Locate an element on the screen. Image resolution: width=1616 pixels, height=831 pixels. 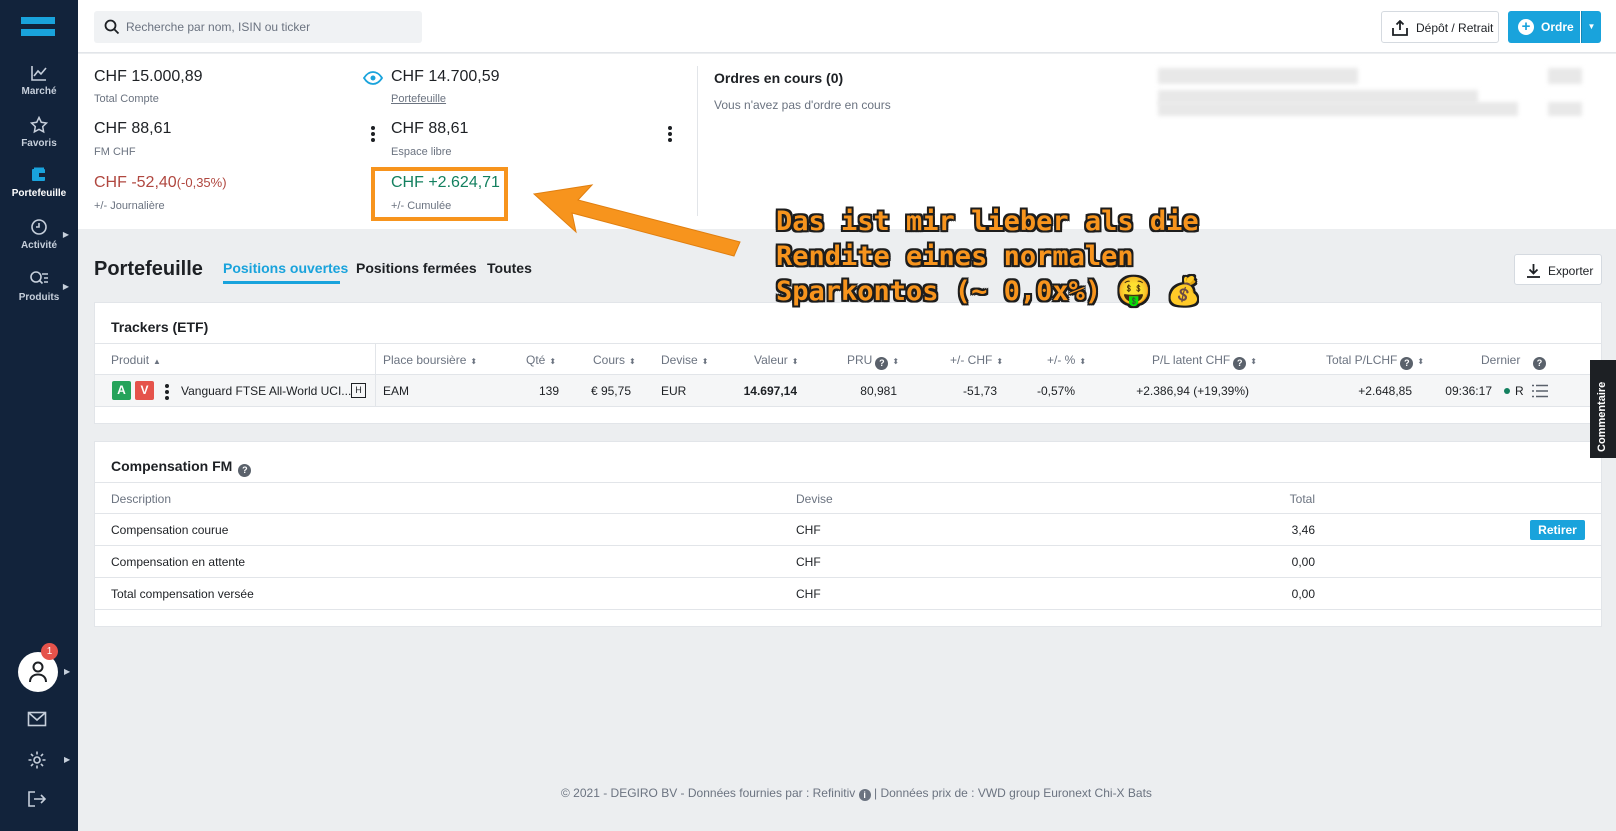
ordre-button: + Ordre is located at coordinates (1544, 27).